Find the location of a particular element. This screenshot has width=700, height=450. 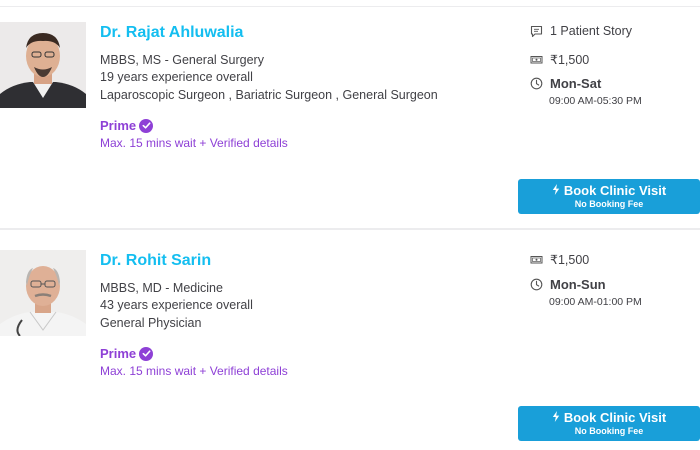

days-value: Mon-Sun is located at coordinates (578, 284).